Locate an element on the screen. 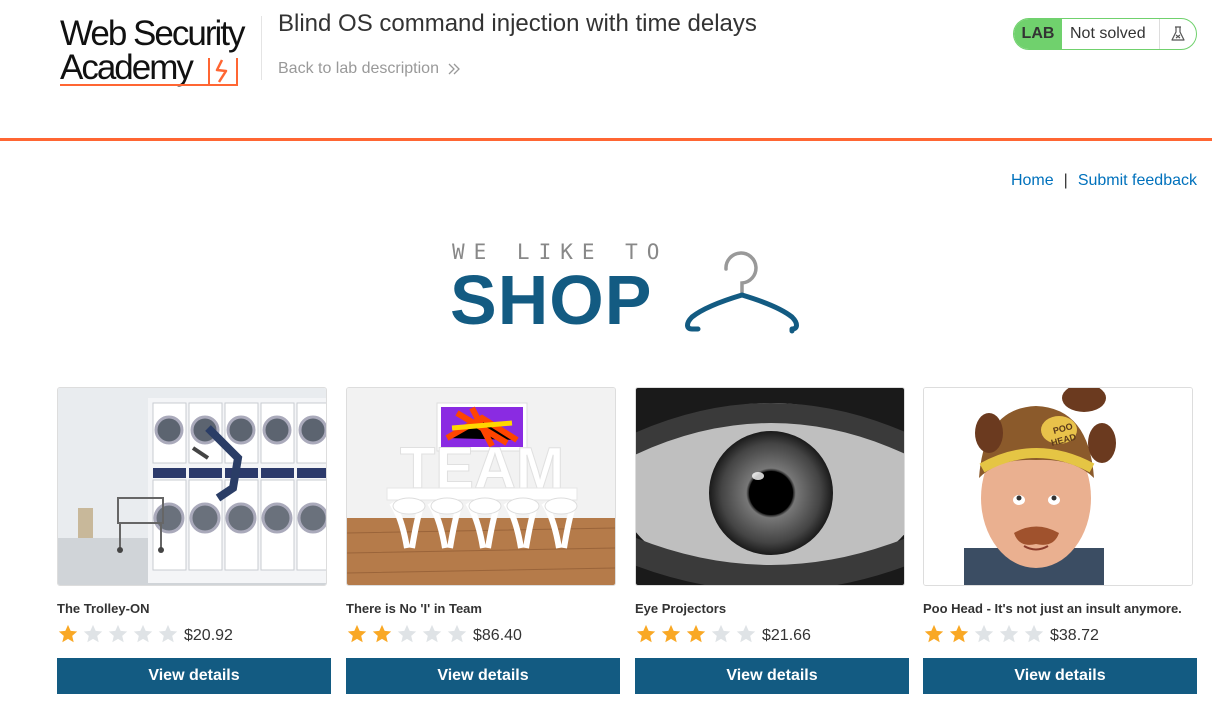 The width and height of the screenshot is (1212, 721). shop-banner: WE LIKE TO SHOP is located at coordinates (628, 289).